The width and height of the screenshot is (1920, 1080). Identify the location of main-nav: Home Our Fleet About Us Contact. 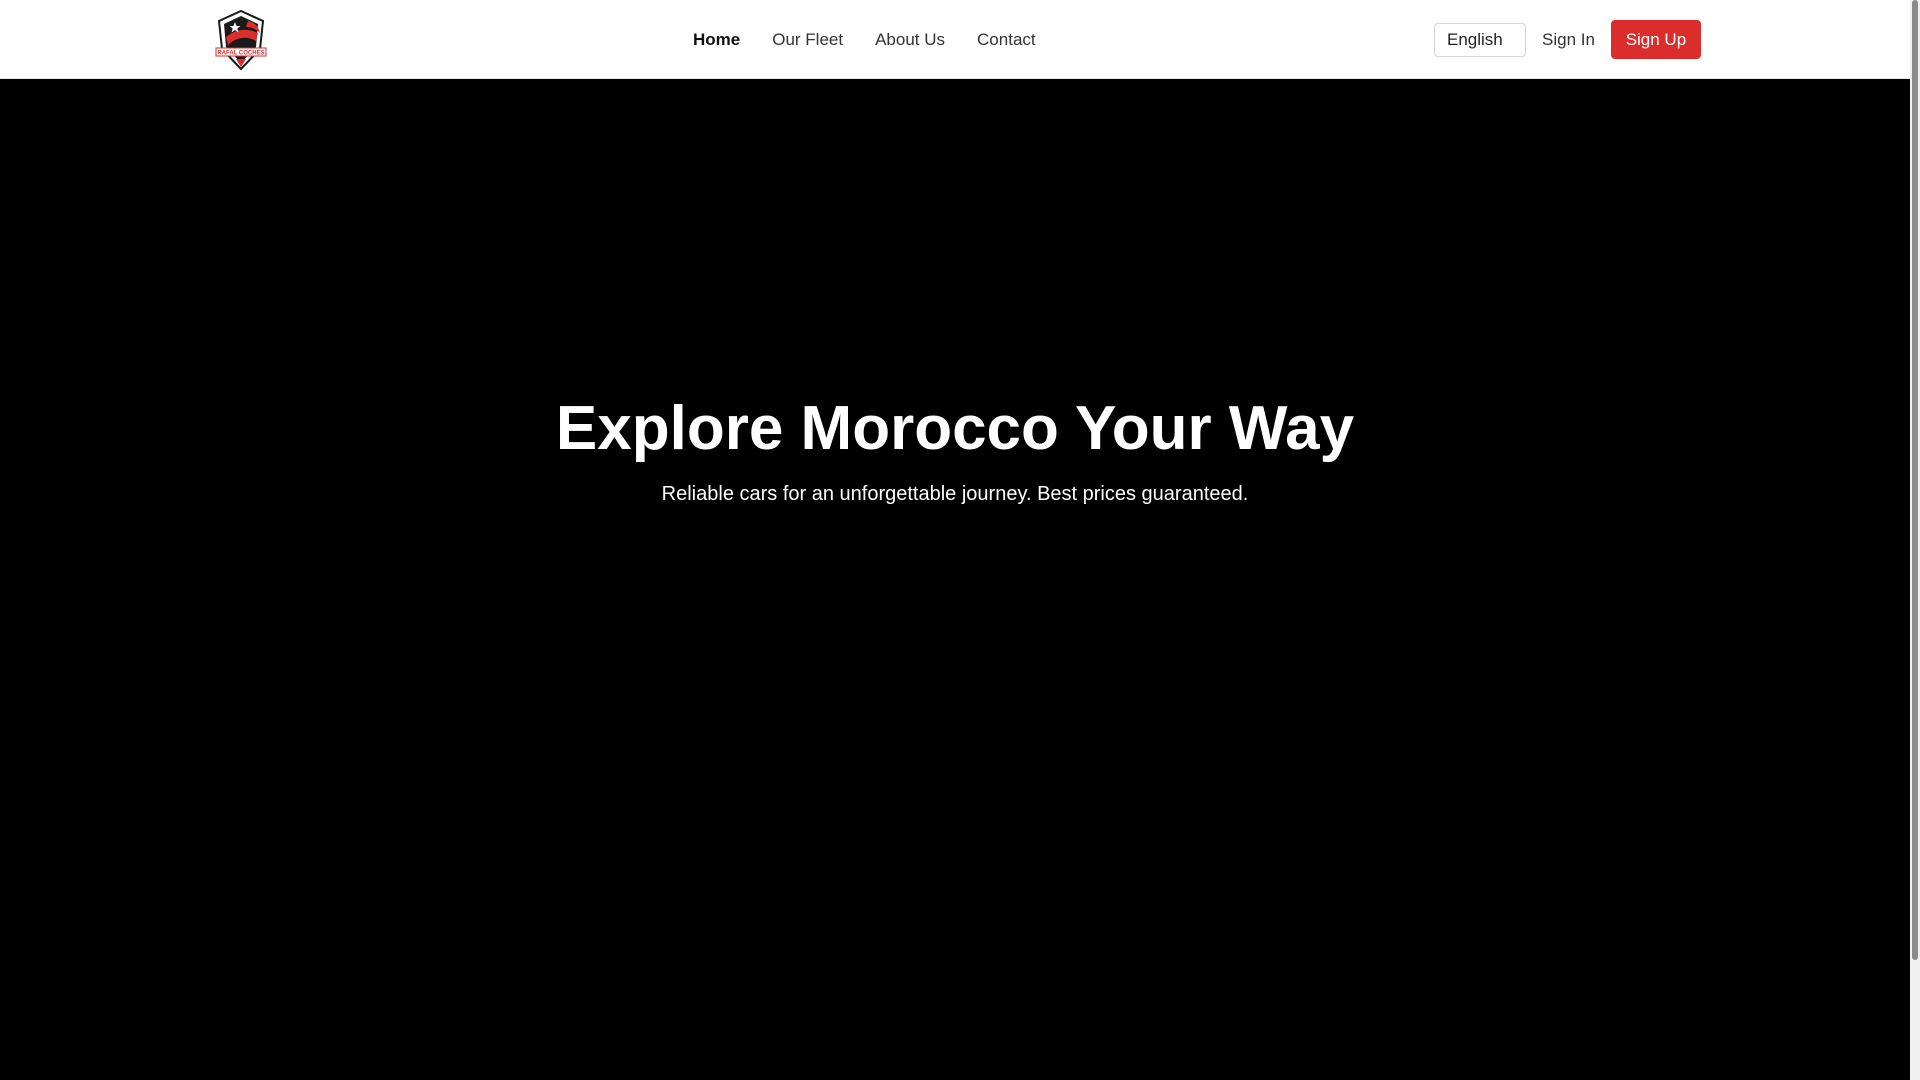
(864, 39).